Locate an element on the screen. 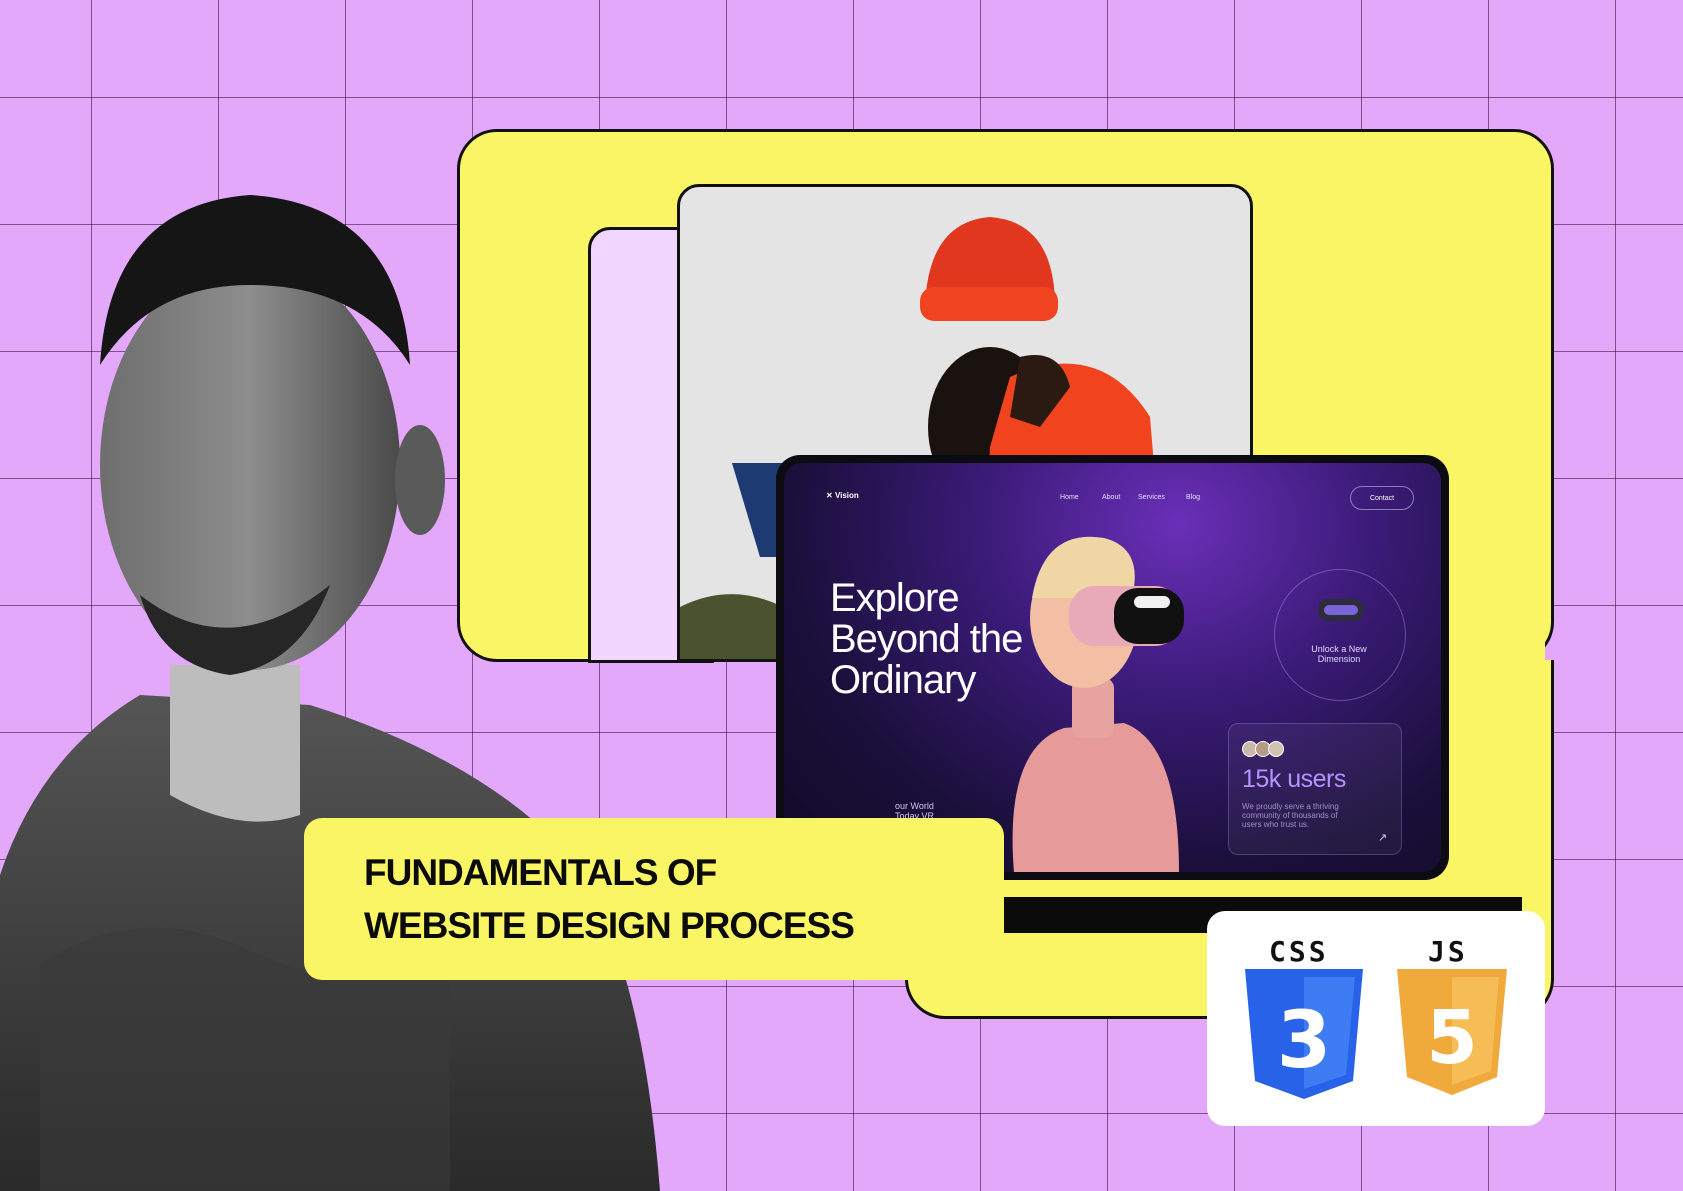  title-banner is located at coordinates (654, 899).